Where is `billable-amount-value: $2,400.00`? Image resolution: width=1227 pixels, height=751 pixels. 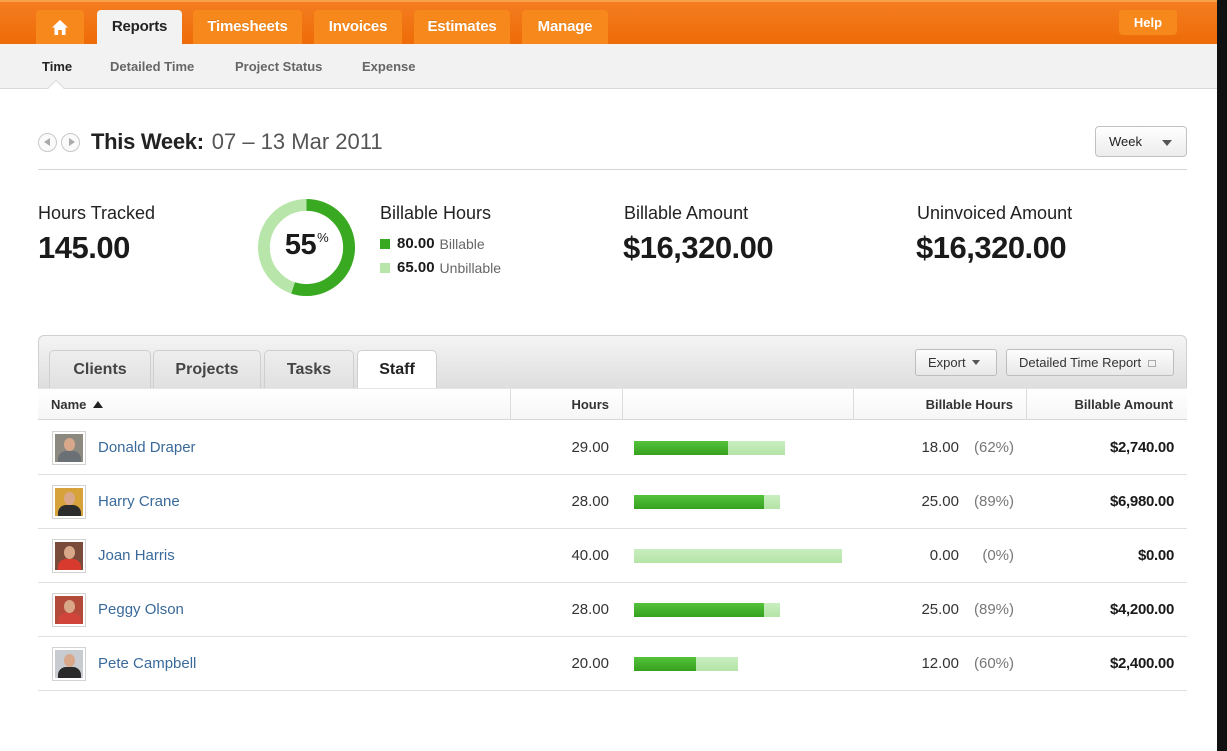 billable-amount-value: $2,400.00 is located at coordinates (1141, 663).